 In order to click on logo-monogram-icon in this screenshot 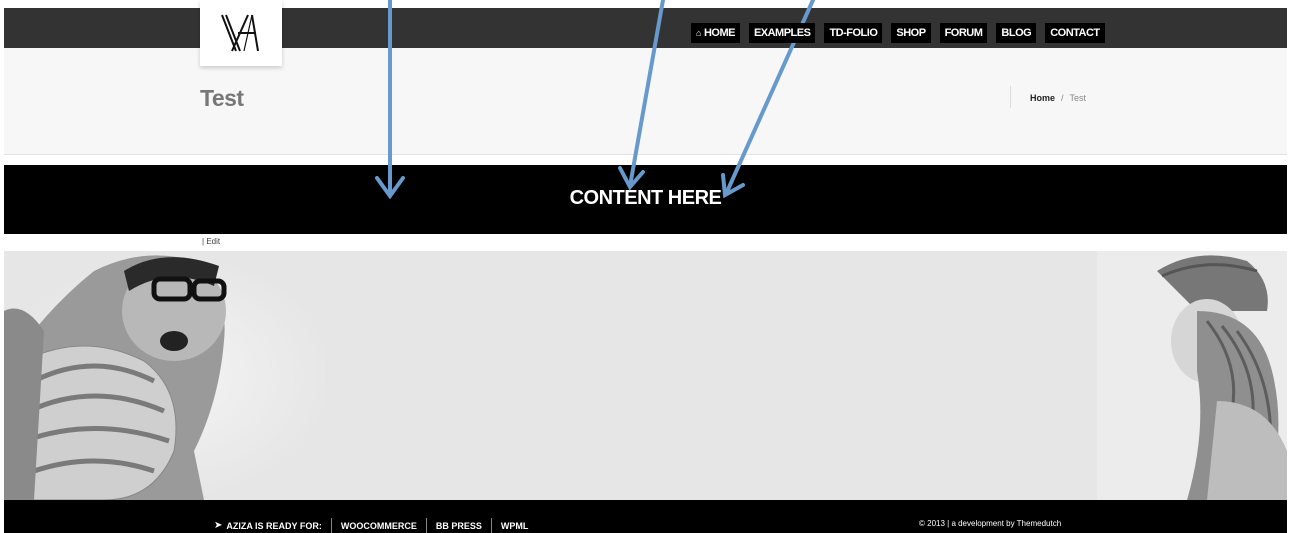, I will do `click(240, 33)`.